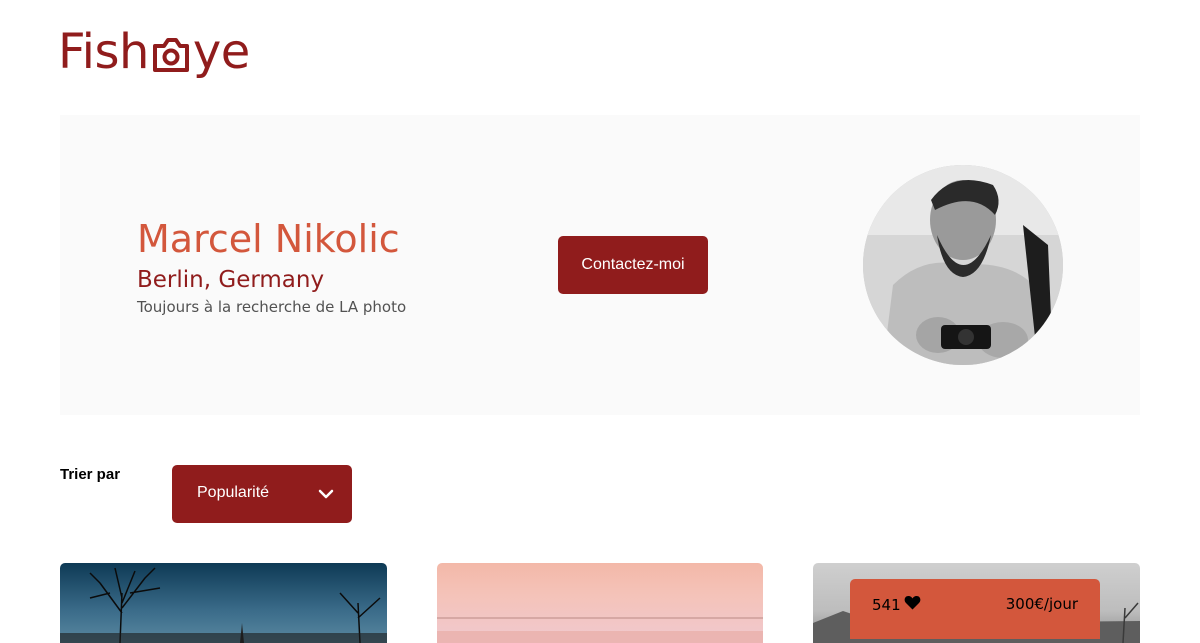  I want to click on sort-selected-value: Popularité, so click(233, 492).